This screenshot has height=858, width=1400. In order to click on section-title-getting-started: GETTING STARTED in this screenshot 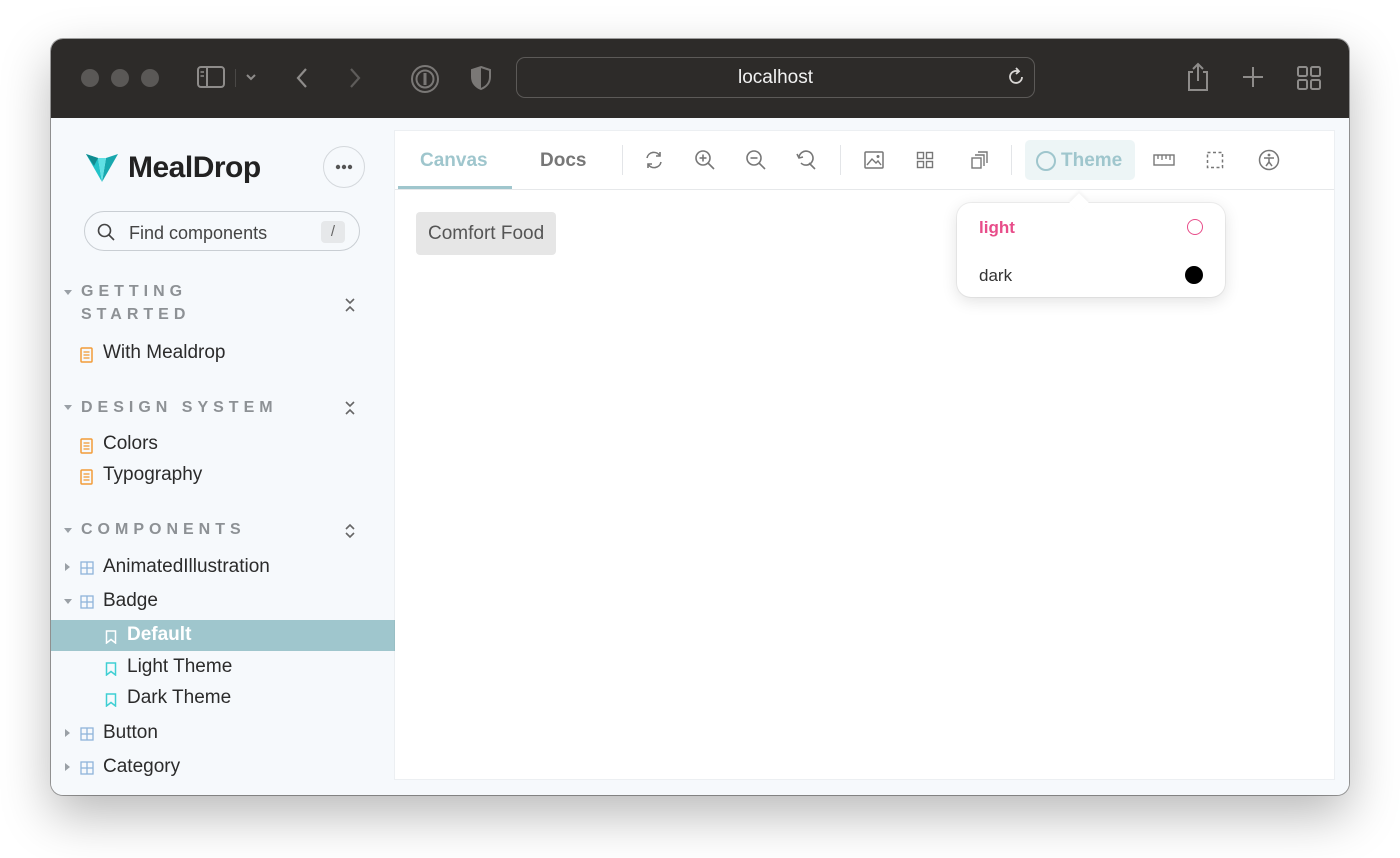, I will do `click(135, 303)`.